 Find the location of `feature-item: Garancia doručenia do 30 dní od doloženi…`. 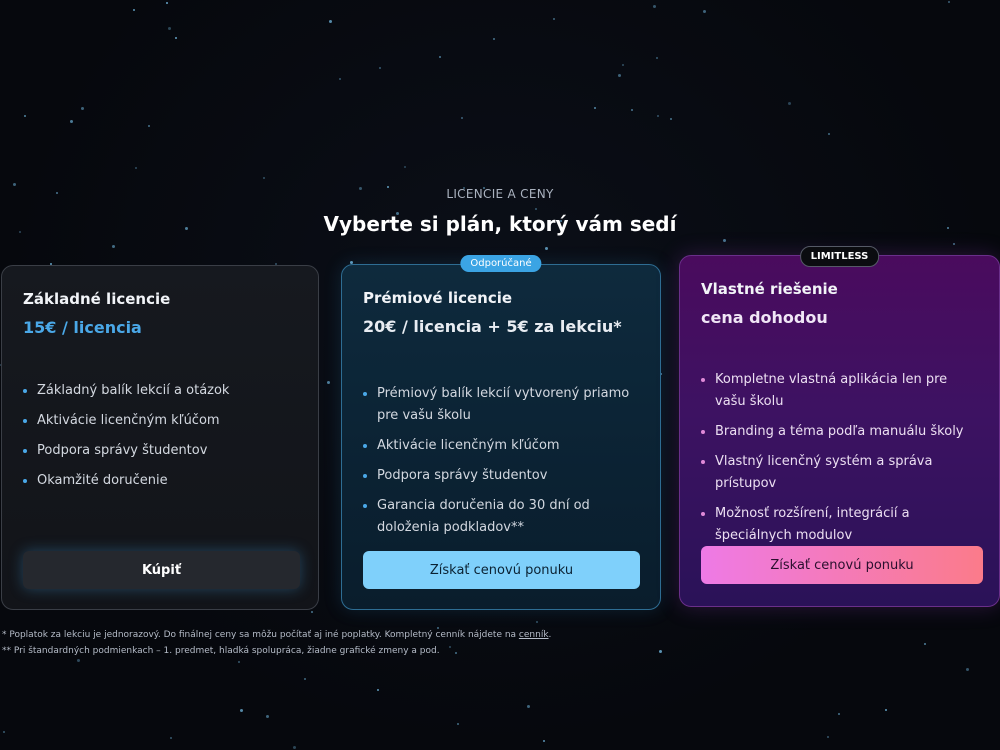

feature-item: Garancia doručenia do 30 dní od doloženi… is located at coordinates (501, 517).